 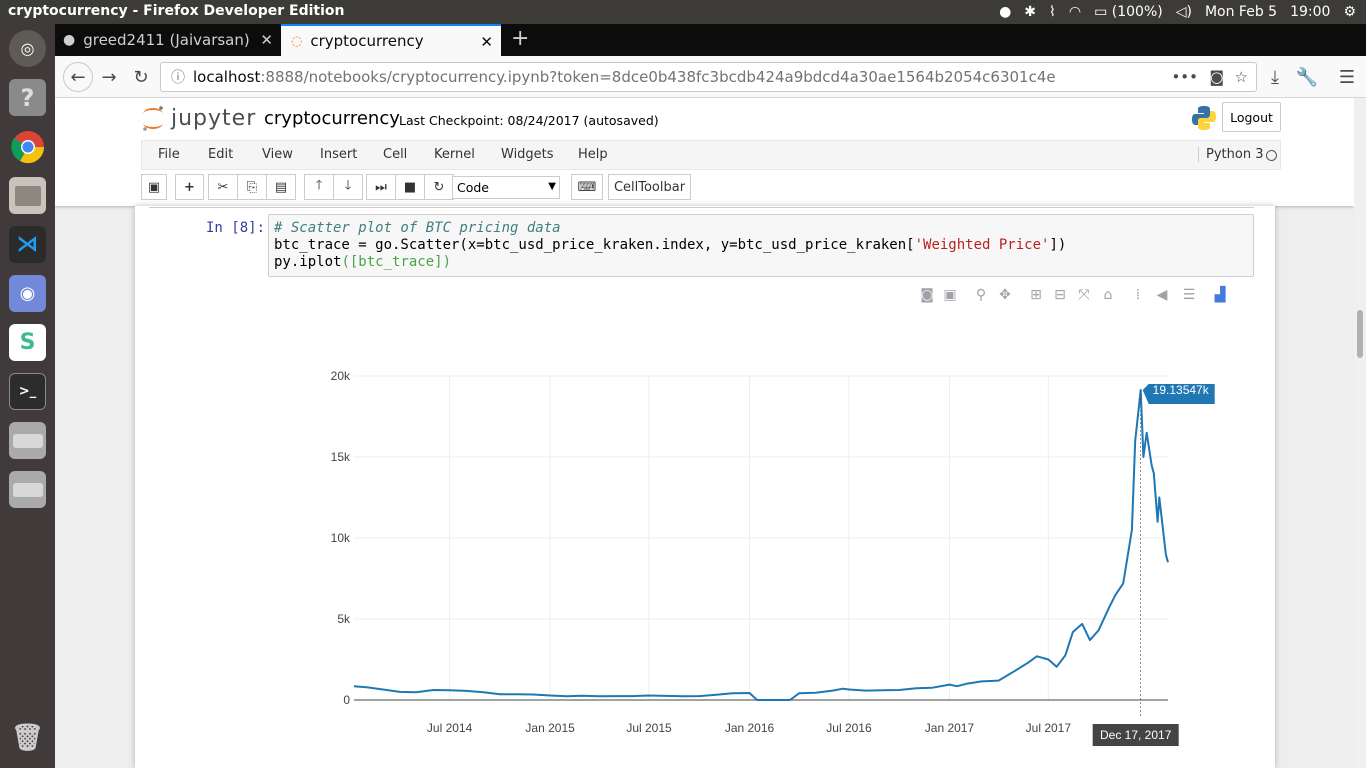 What do you see at coordinates (529, 120) in the screenshot?
I see `checkpoint-status: Last Checkpoint: 08/24/2017 (autosaved)` at bounding box center [529, 120].